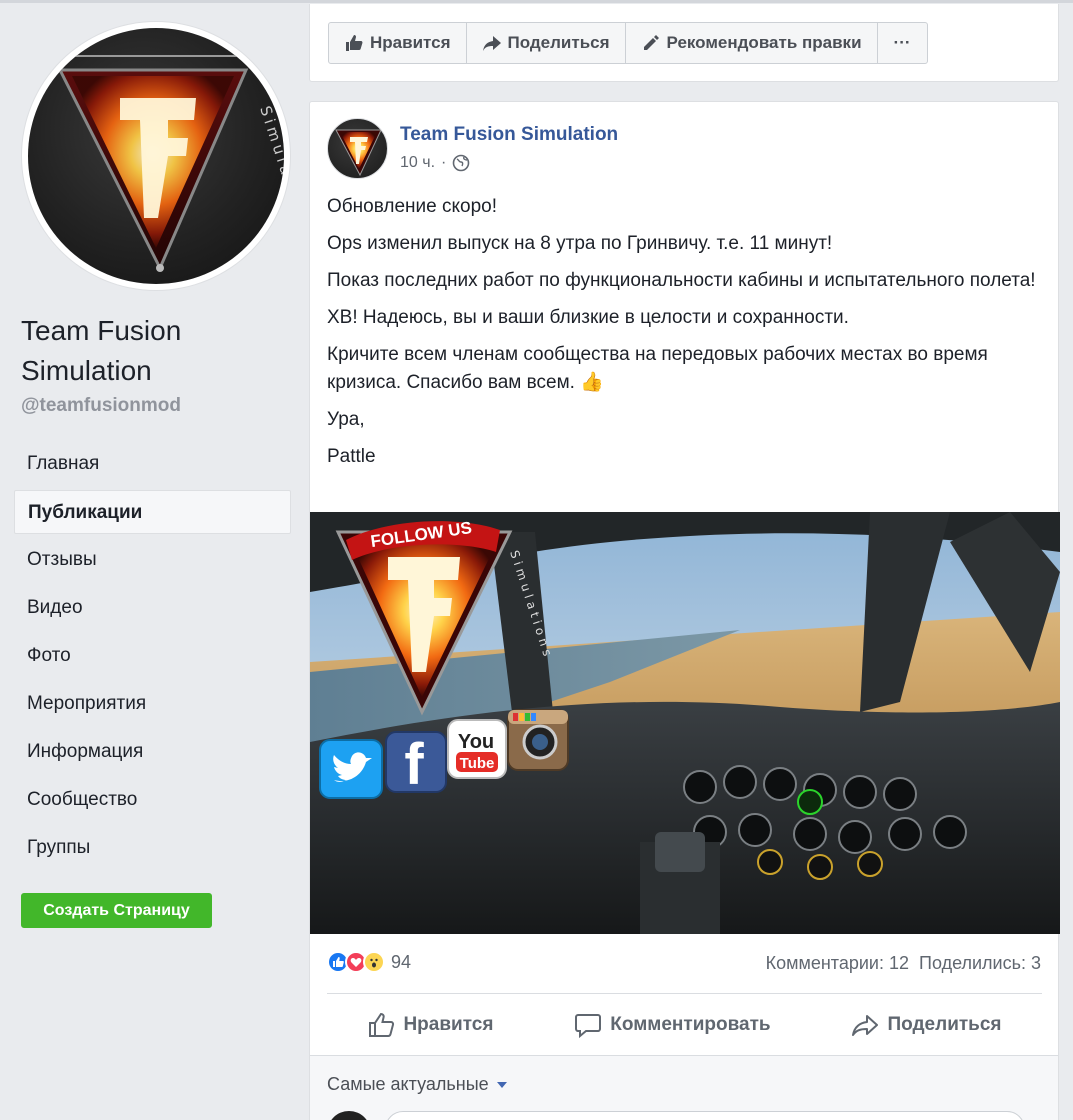  Describe the element at coordinates (152, 560) in the screenshot. I see `nav-item-reviews: Отзывы` at that location.